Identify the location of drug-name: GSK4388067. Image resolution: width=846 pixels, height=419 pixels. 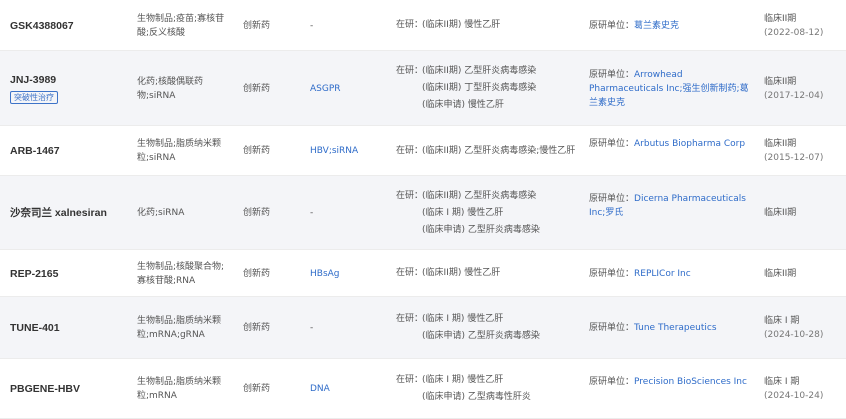
(42, 26).